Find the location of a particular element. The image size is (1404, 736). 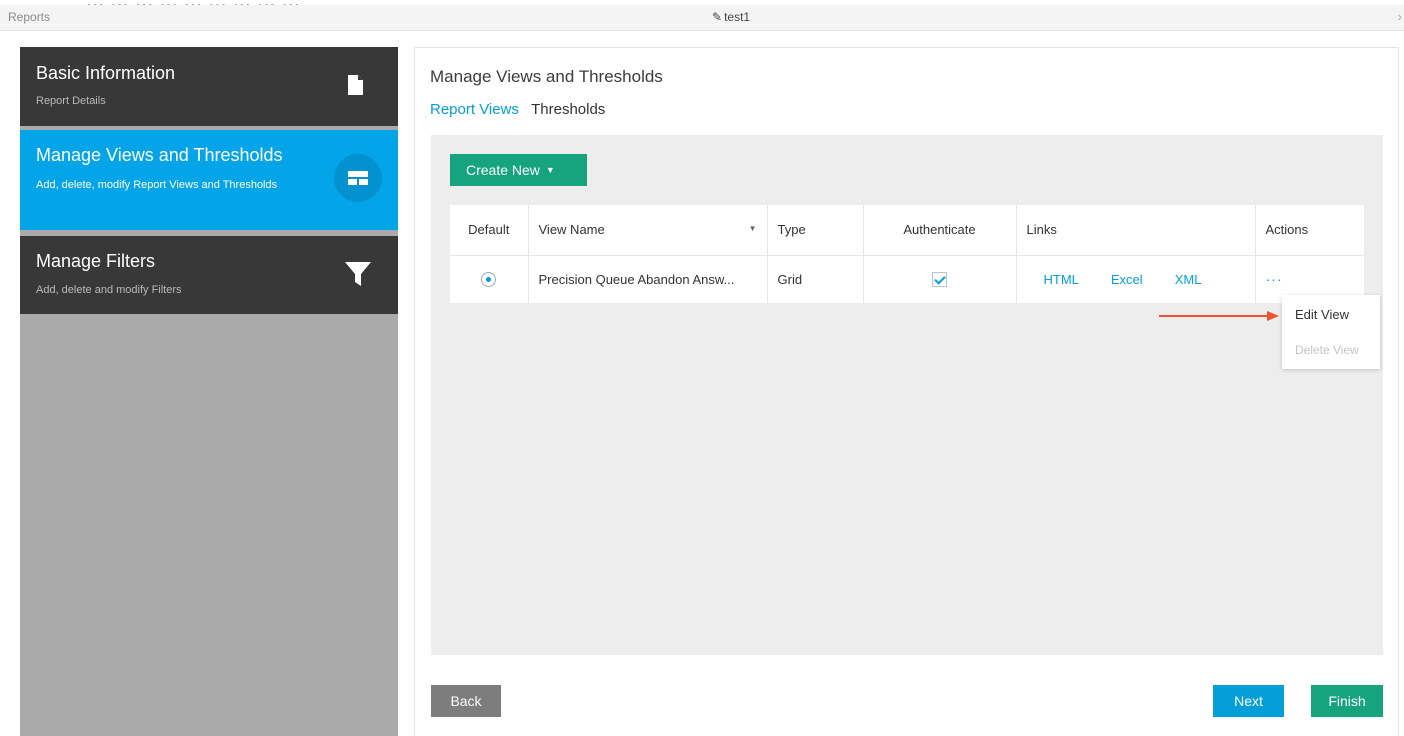

page-title: Manage Views and Thresholds is located at coordinates (546, 76).